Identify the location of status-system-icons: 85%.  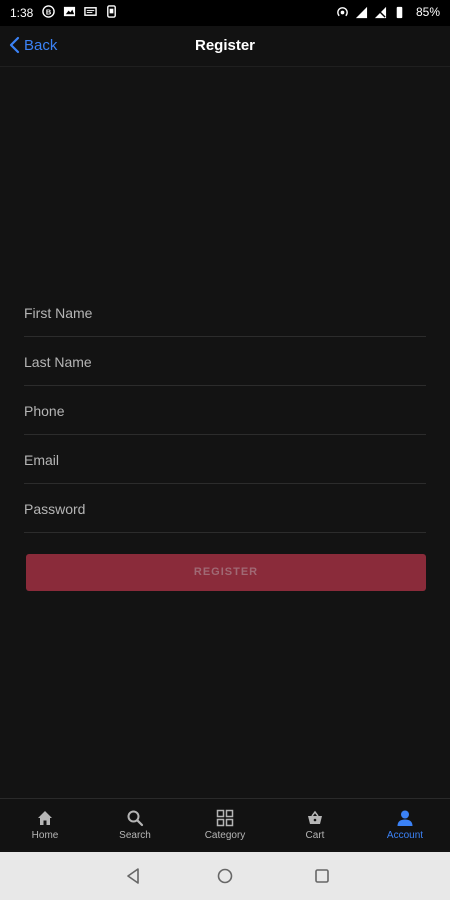
(388, 12).